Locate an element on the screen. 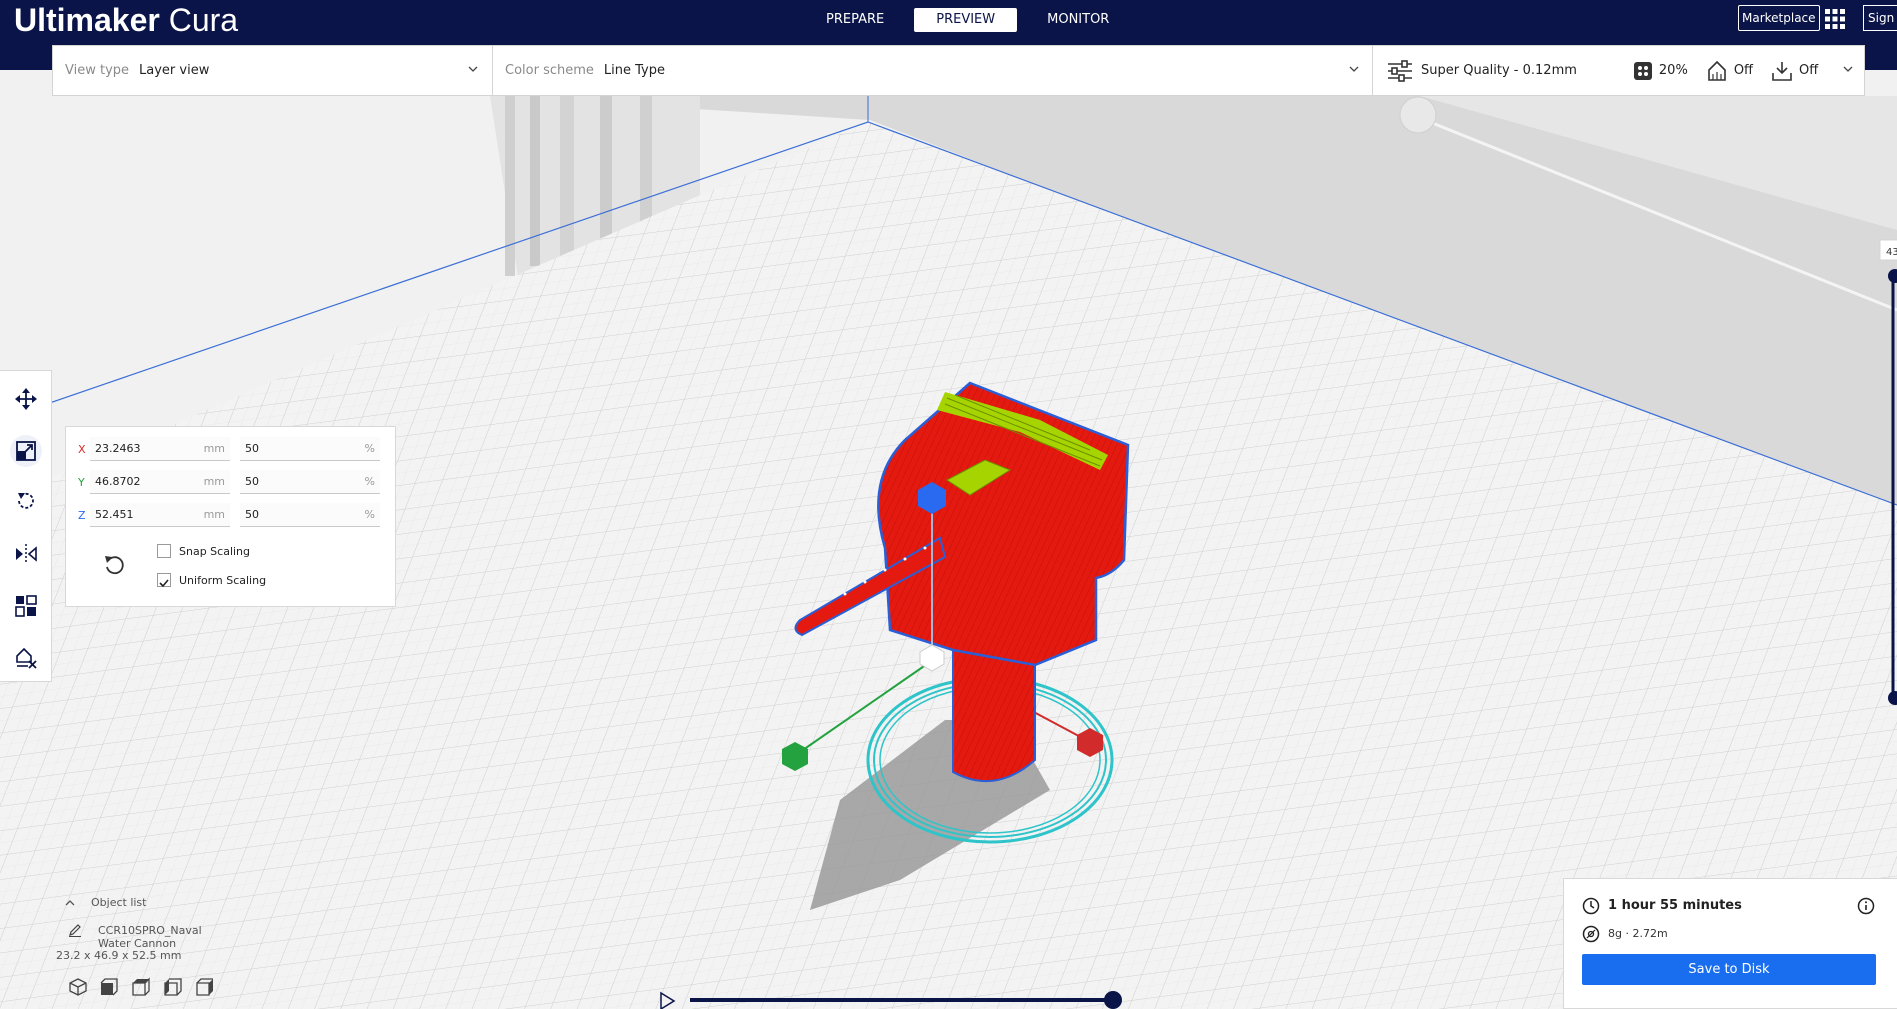  checkmark-icon is located at coordinates (164, 583).